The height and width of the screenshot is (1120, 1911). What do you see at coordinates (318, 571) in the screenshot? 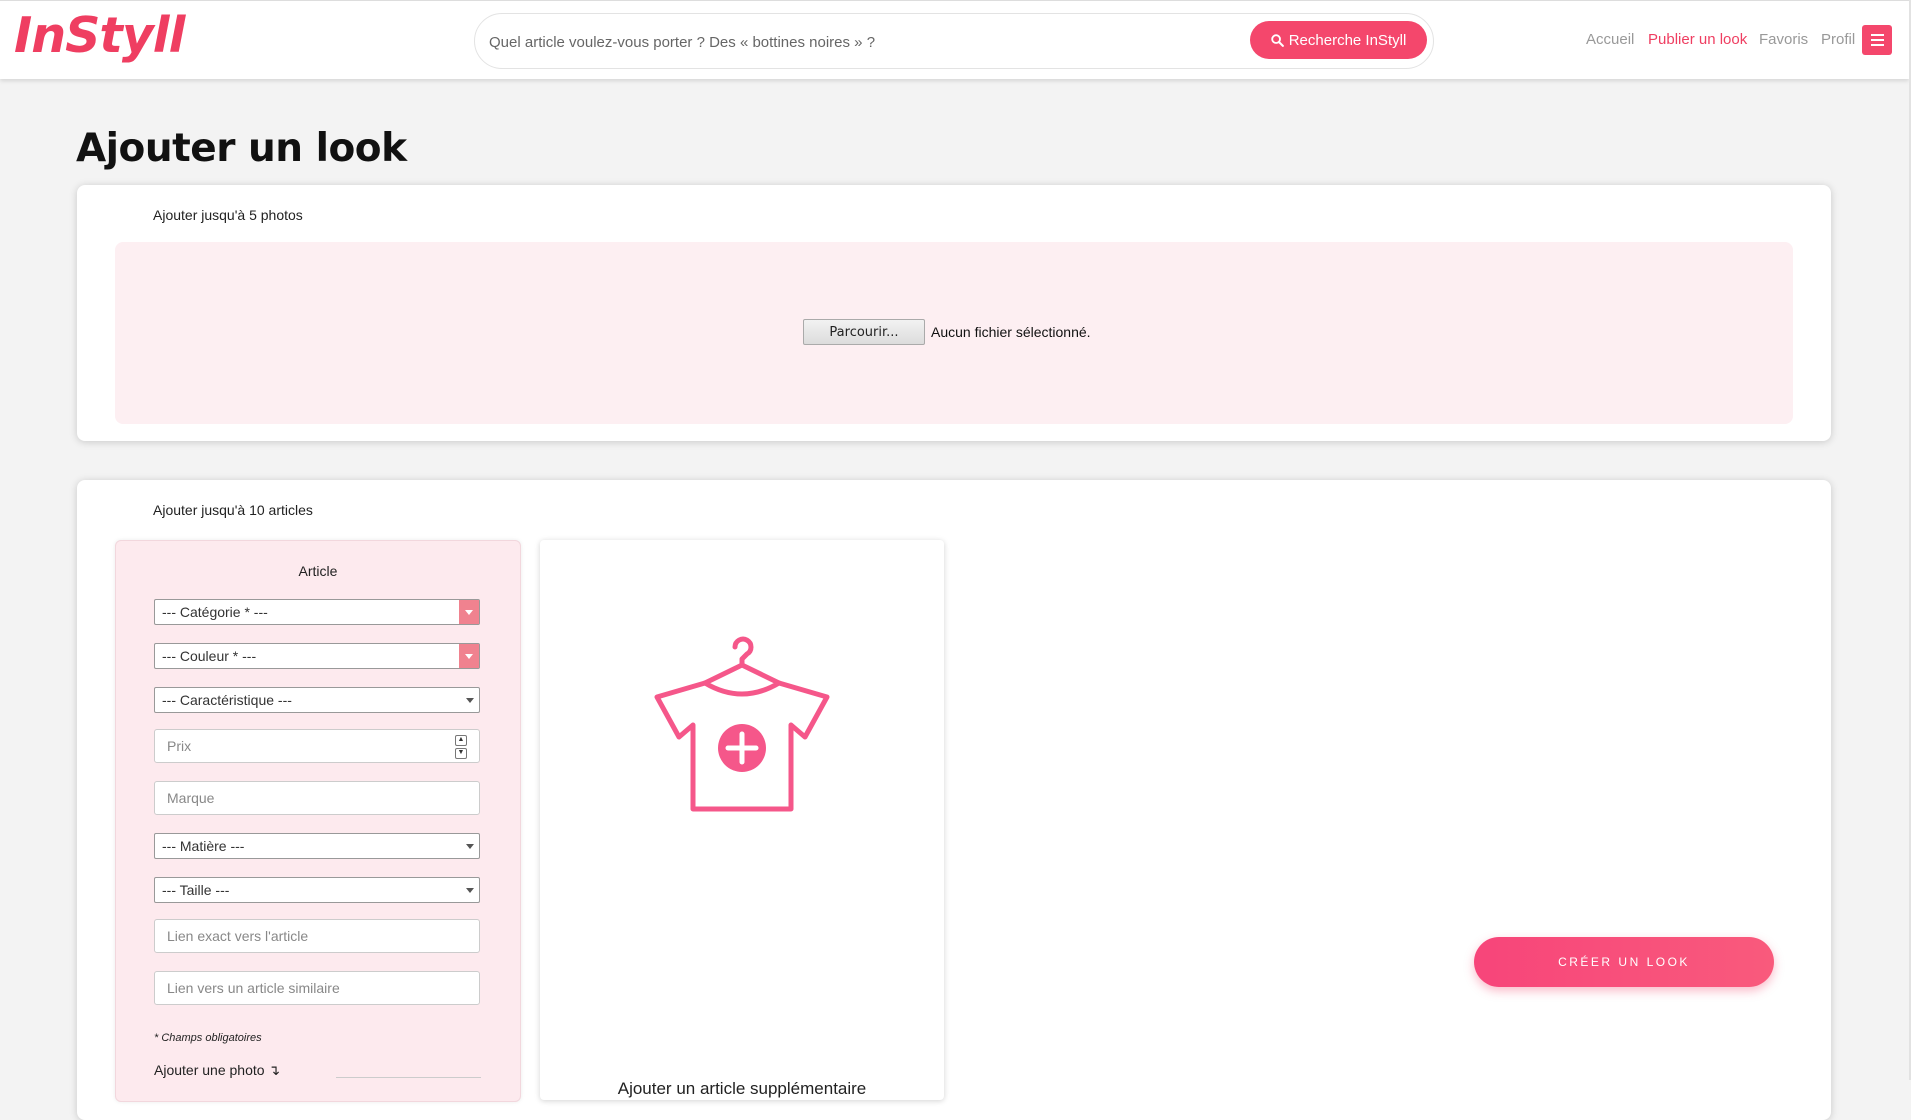
I see `article-form-title: Article` at bounding box center [318, 571].